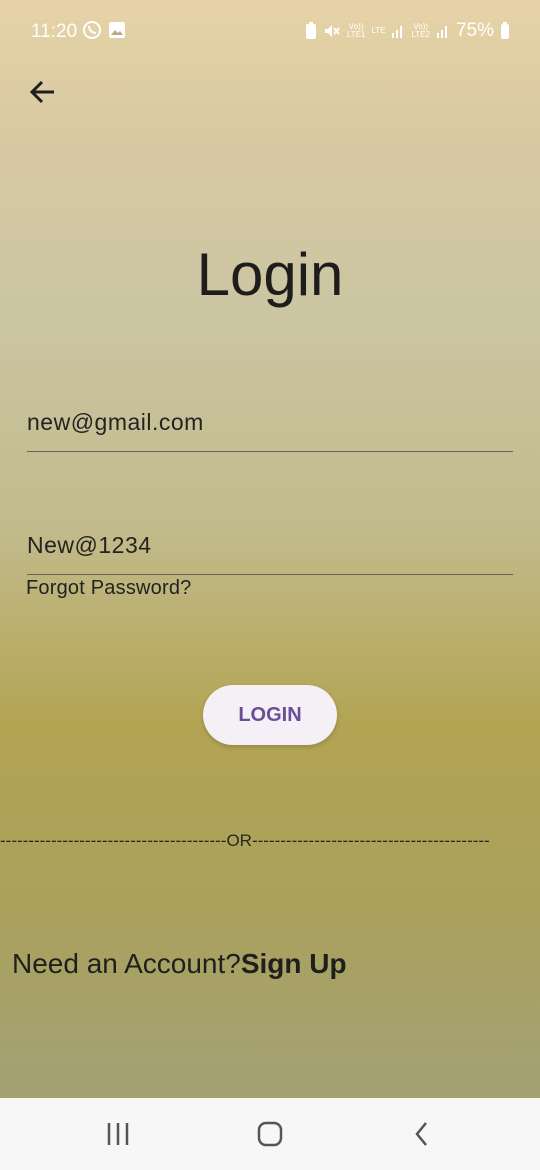  I want to click on signup-prompt-text: Need an Account?, so click(126, 963).